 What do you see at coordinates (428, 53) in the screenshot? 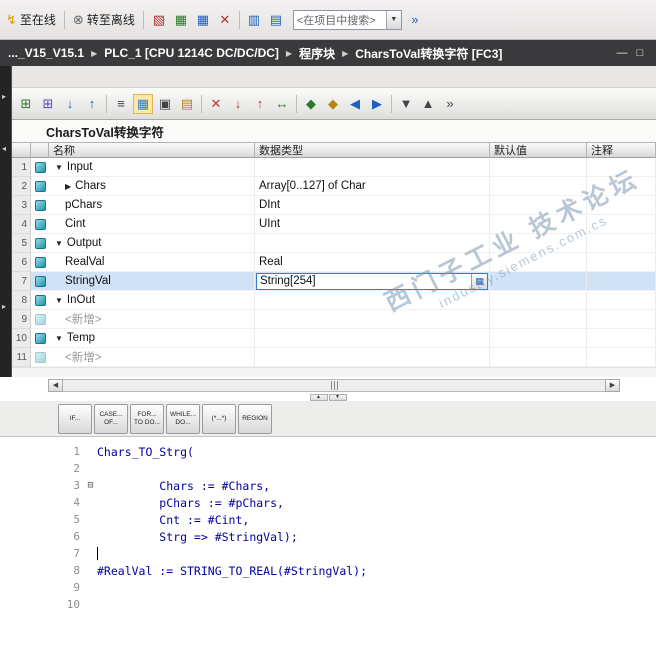
I see `breadcrumb-item: CharsToVal转换字符 [FC3]` at bounding box center [428, 53].